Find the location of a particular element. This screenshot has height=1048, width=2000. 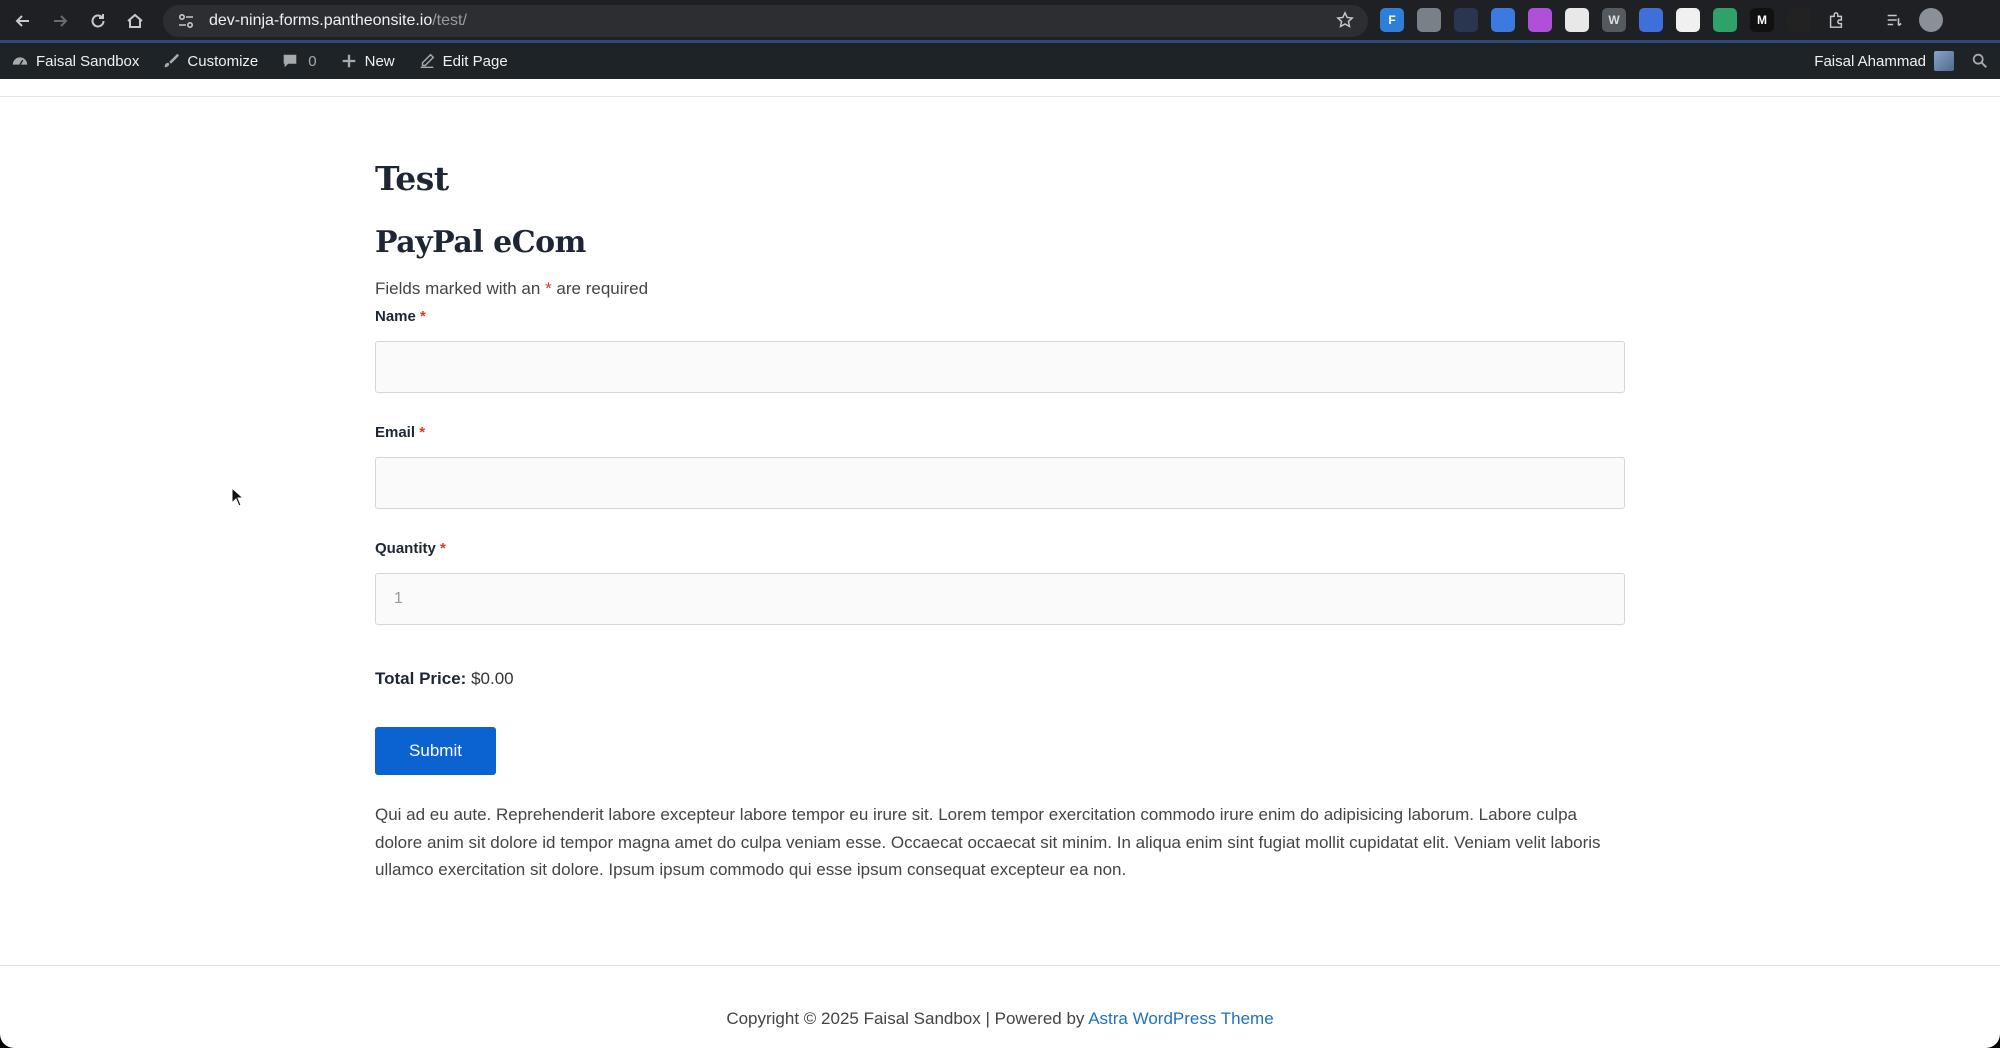

email-input is located at coordinates (1000, 483).